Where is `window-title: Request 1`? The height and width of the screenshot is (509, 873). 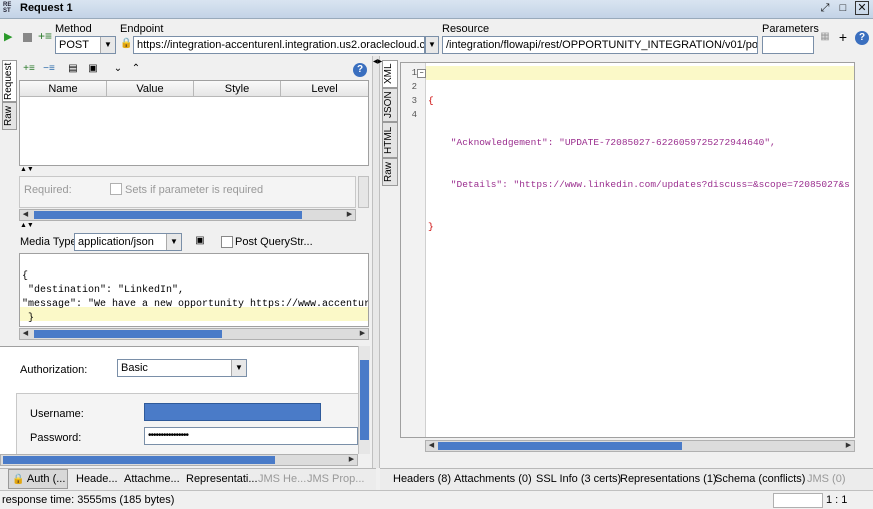 window-title: Request 1 is located at coordinates (46, 8).